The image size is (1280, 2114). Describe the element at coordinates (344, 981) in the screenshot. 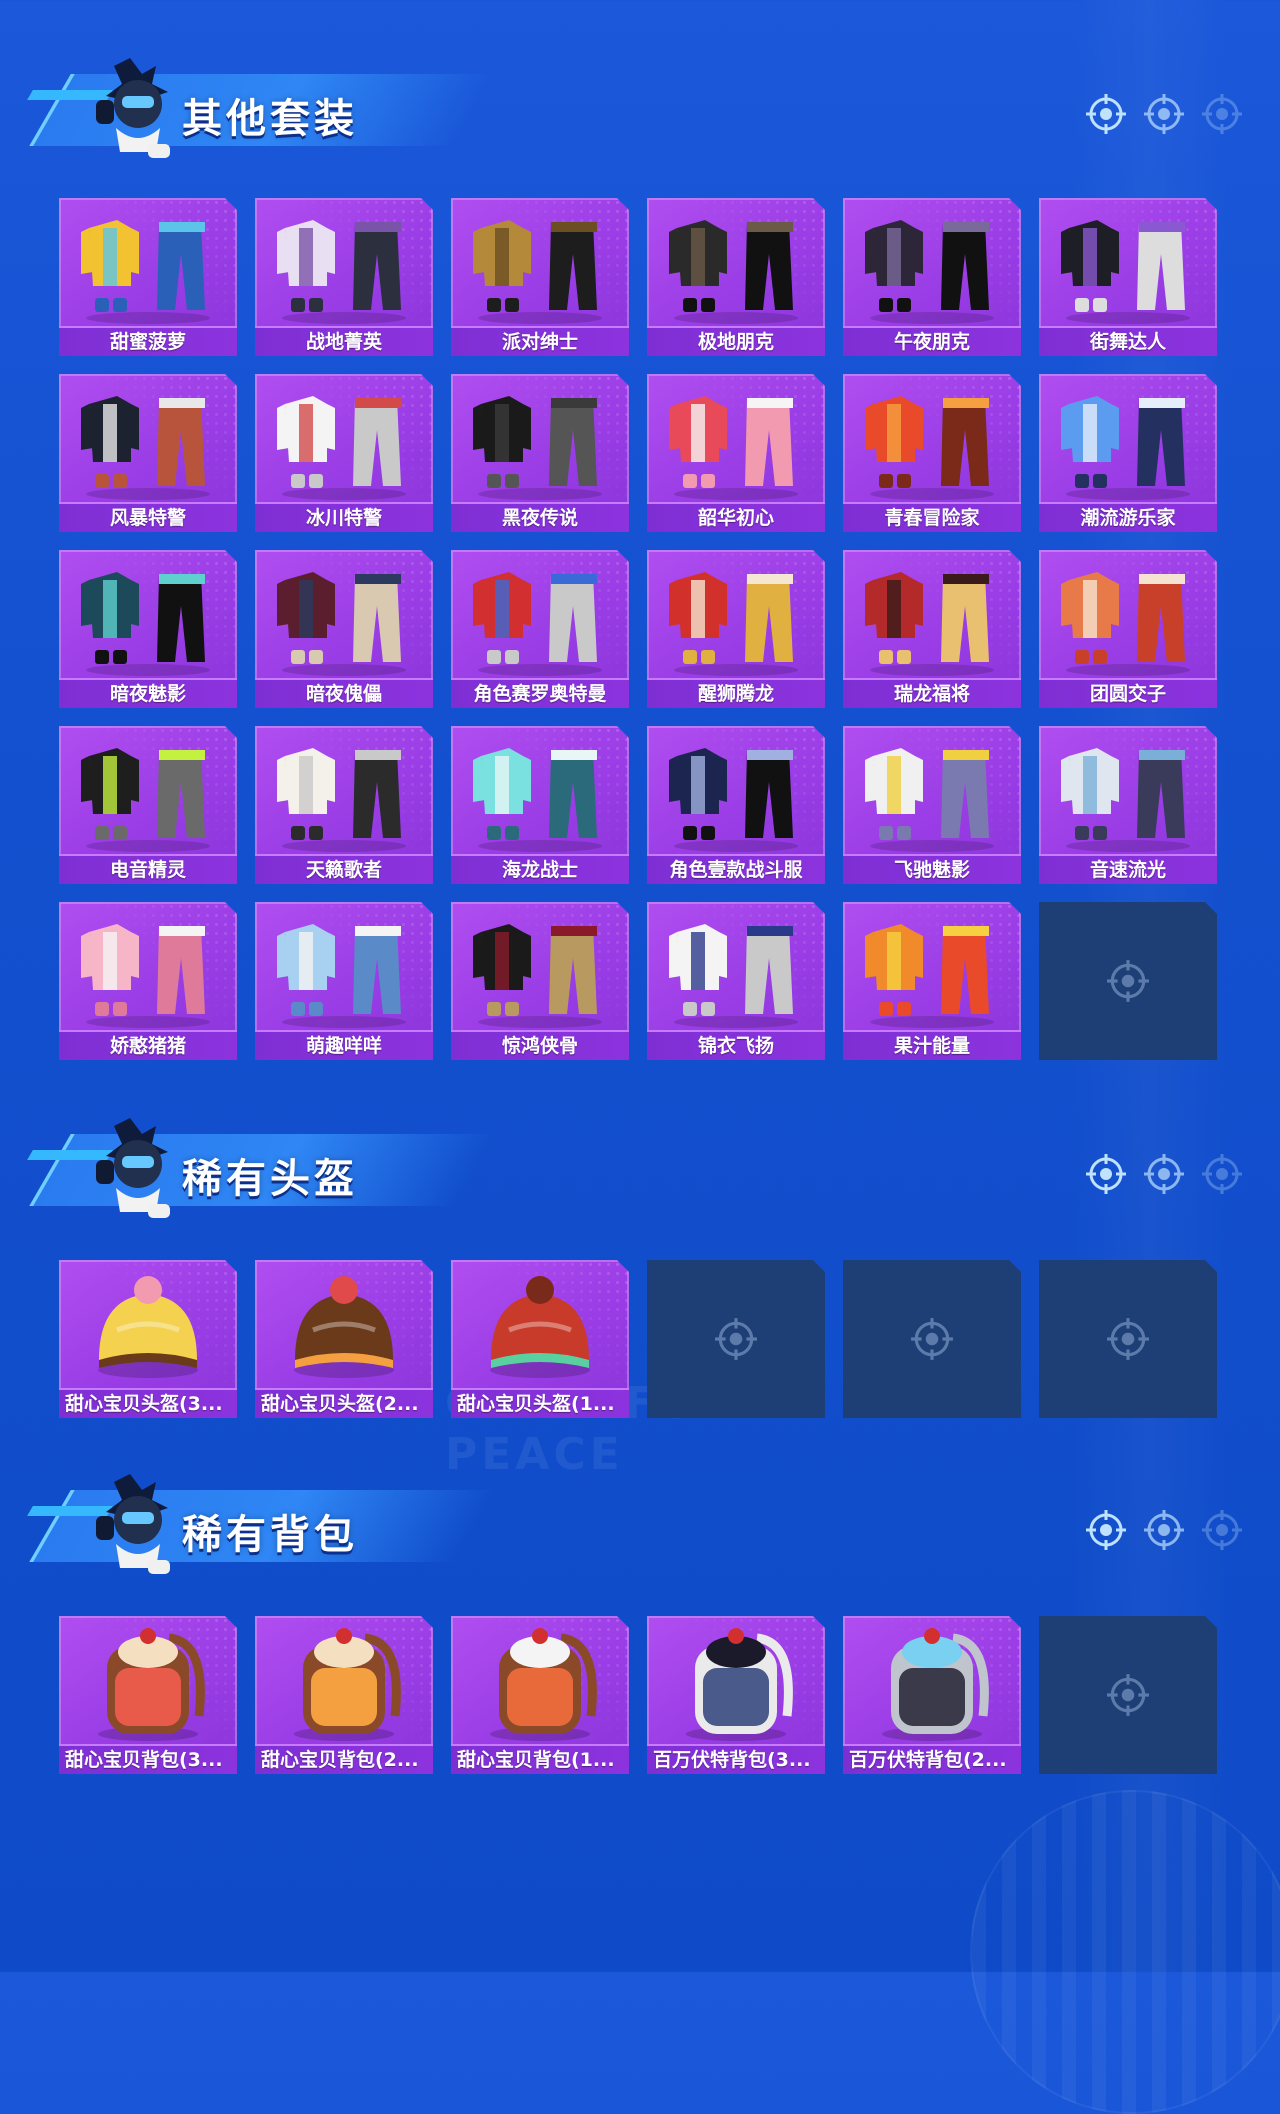

I see `item-card: 萌趣咩咩` at that location.